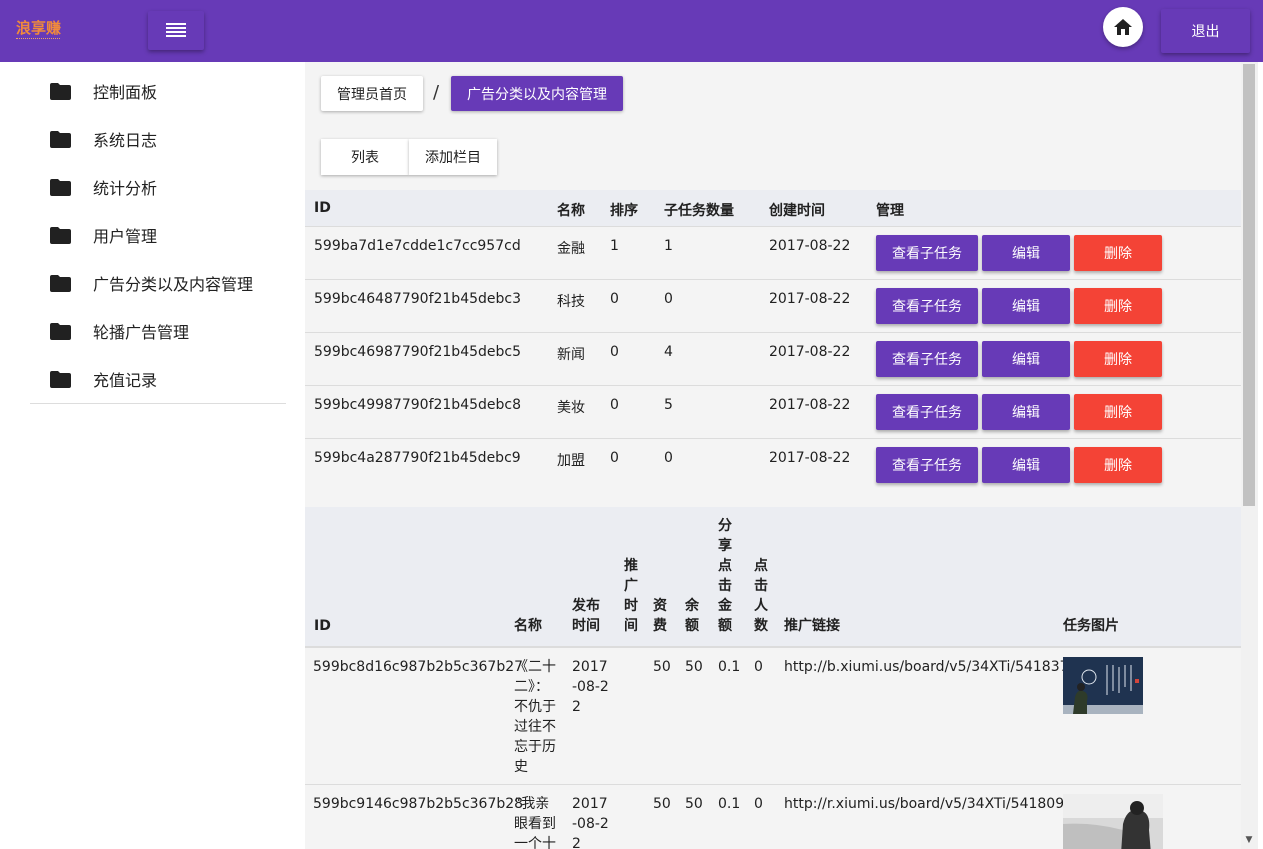 Image resolution: width=1263 pixels, height=849 pixels. I want to click on cell-subtask-count: 4, so click(668, 352).